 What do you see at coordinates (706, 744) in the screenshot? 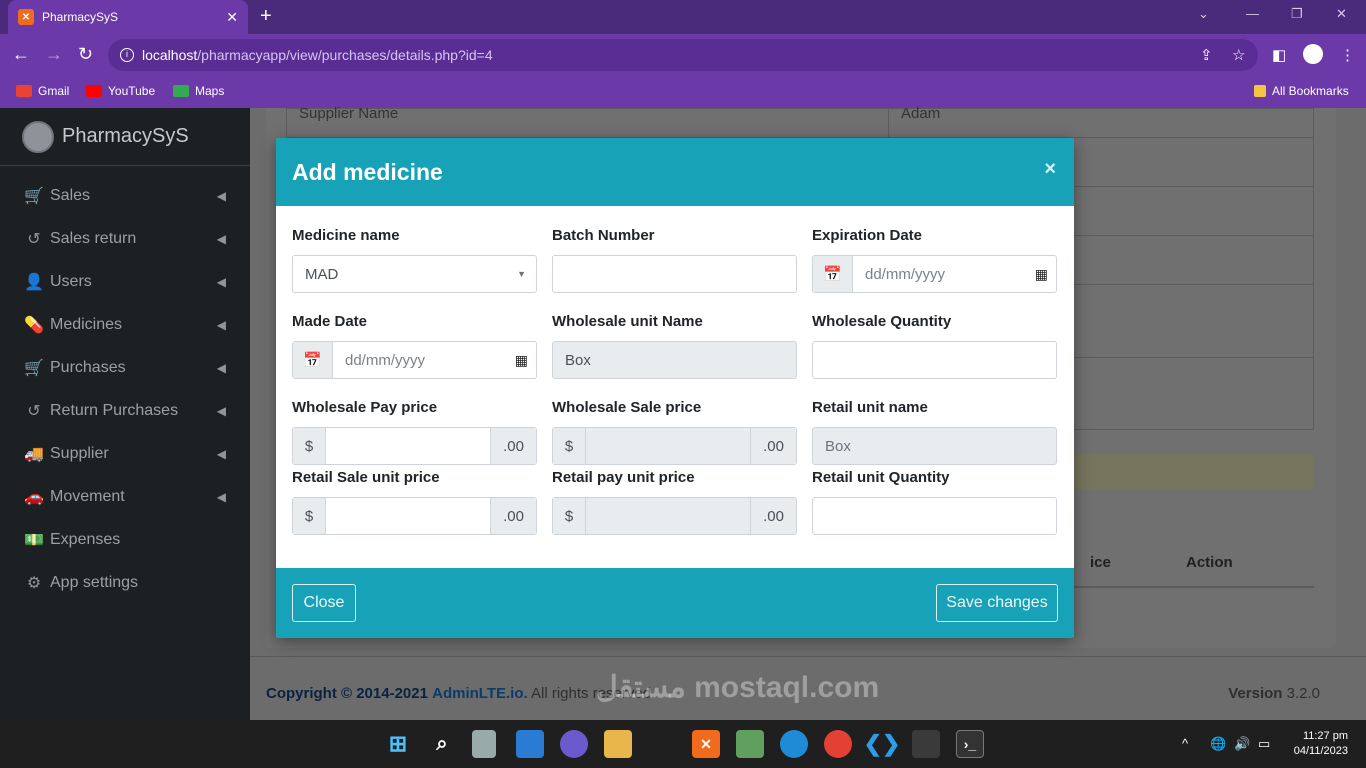
I see `xampp-icon: ✕` at bounding box center [706, 744].